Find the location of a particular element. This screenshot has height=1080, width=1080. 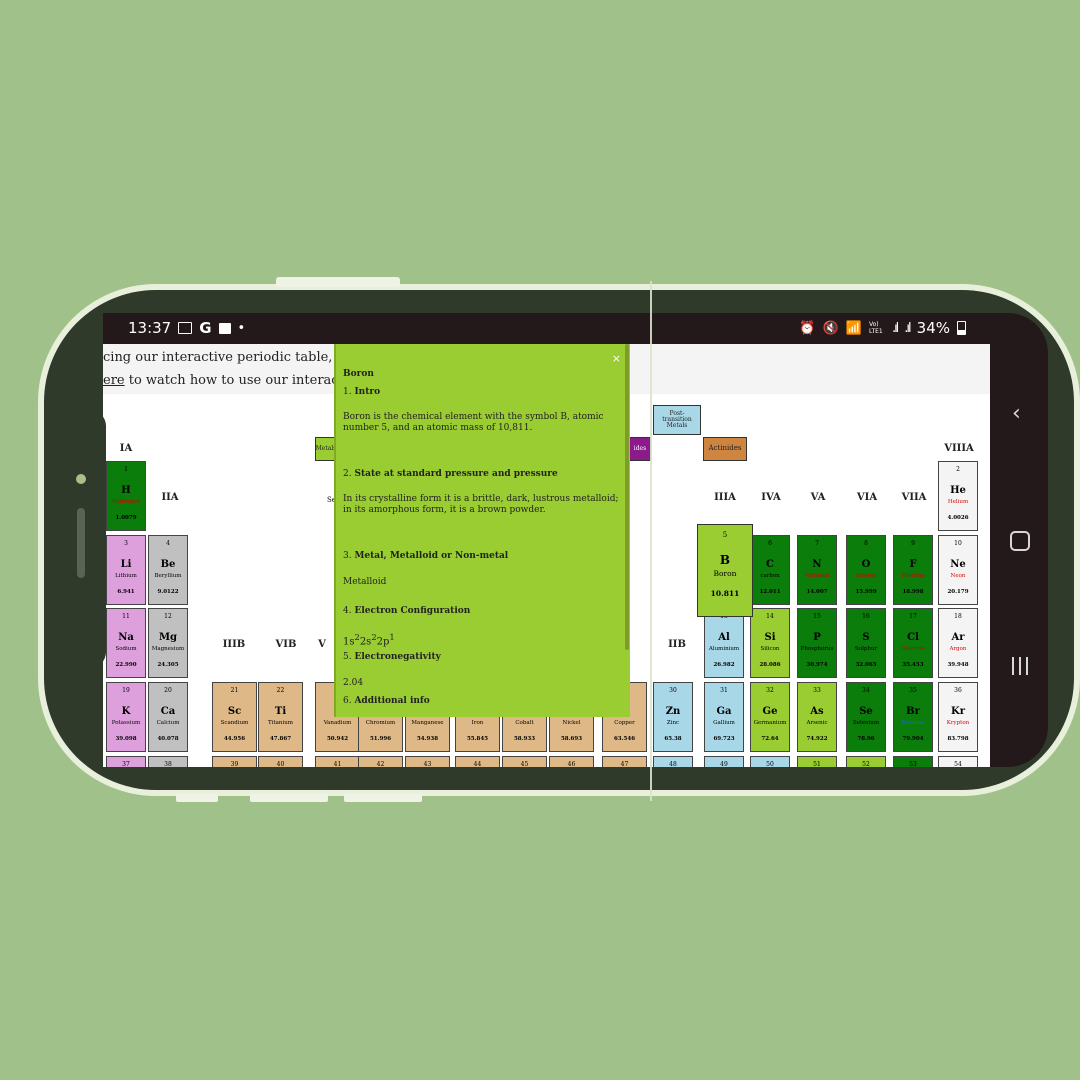

element-cell-ne: 10 Ne Neon 20.179 is located at coordinates (958, 570).